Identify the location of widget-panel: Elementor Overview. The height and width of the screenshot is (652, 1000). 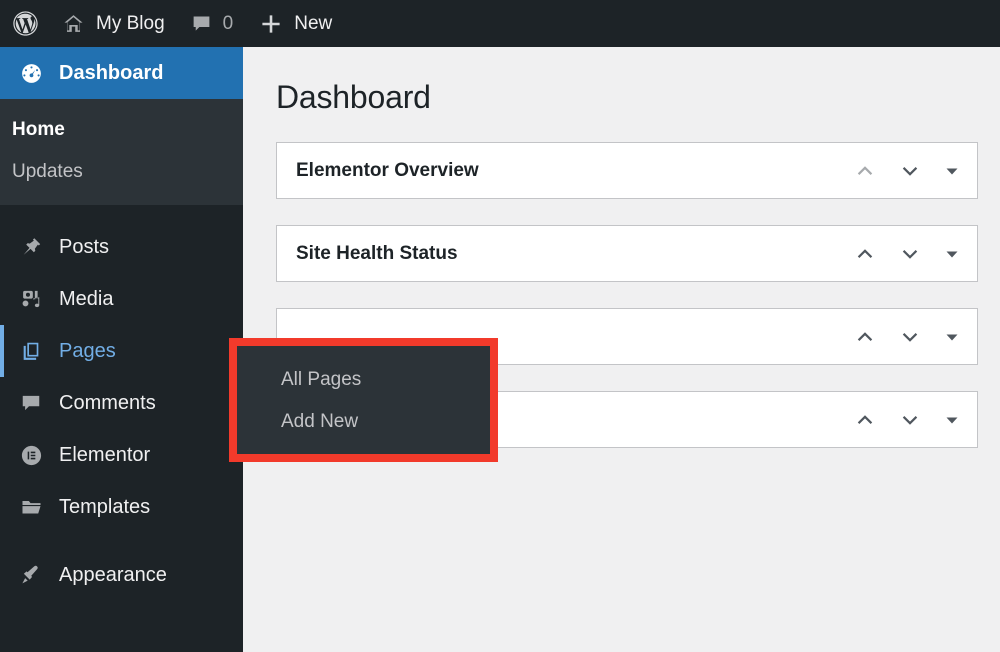
(627, 170).